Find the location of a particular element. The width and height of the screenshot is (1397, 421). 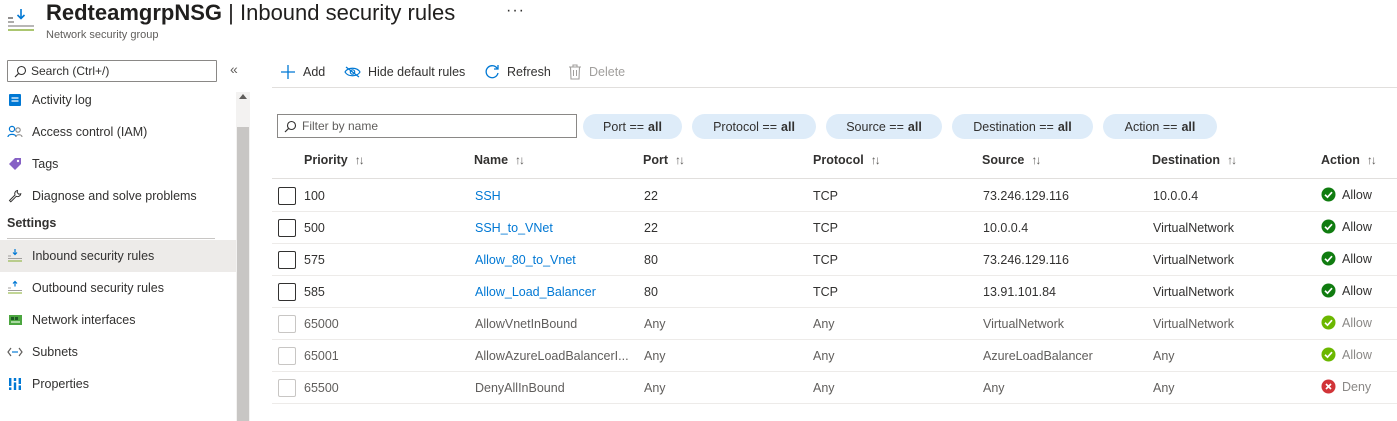

table-row: 100 SSH 22 TCP 73.246.129.116 10.0.0.4 Allow is located at coordinates (834, 196).